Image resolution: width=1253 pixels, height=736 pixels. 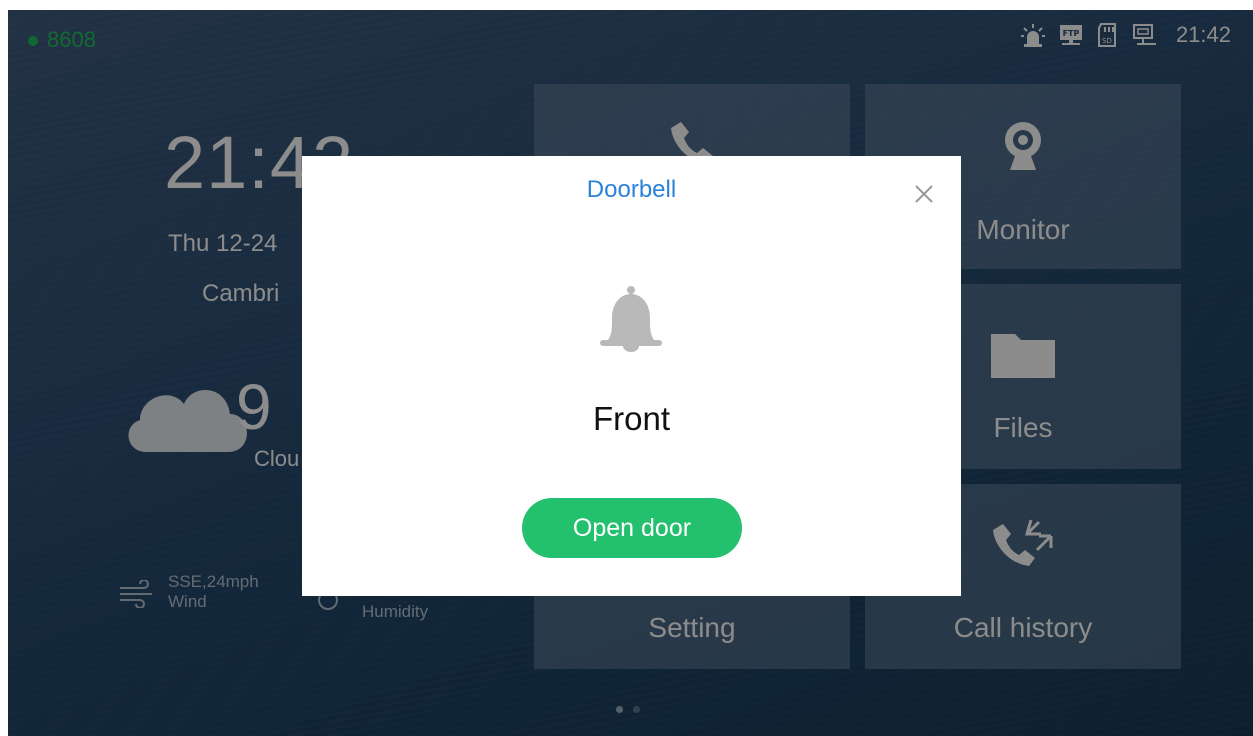 What do you see at coordinates (254, 407) in the screenshot?
I see `weather-temperature: 9` at bounding box center [254, 407].